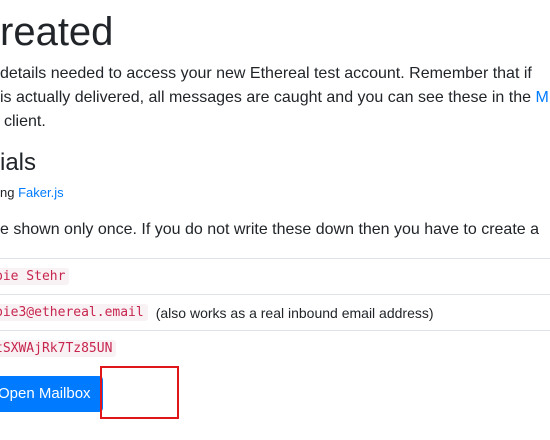  Describe the element at coordinates (275, 348) in the screenshot. I see `password-row: tSXWAjRk7Tz85UN` at that location.